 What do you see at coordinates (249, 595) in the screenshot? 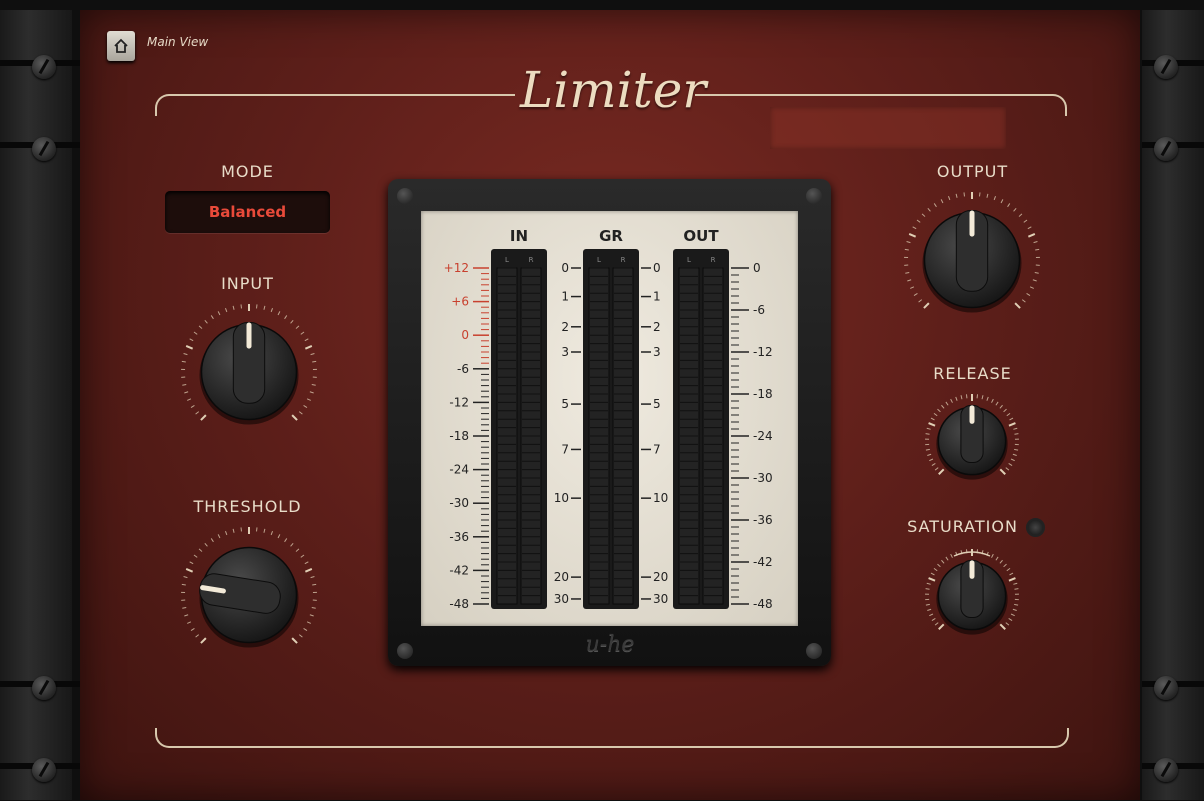
I see `threshold-knob` at bounding box center [249, 595].